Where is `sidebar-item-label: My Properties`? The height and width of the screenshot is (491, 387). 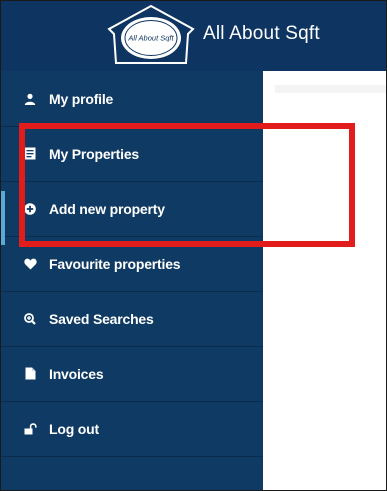
sidebar-item-label: My Properties is located at coordinates (94, 153).